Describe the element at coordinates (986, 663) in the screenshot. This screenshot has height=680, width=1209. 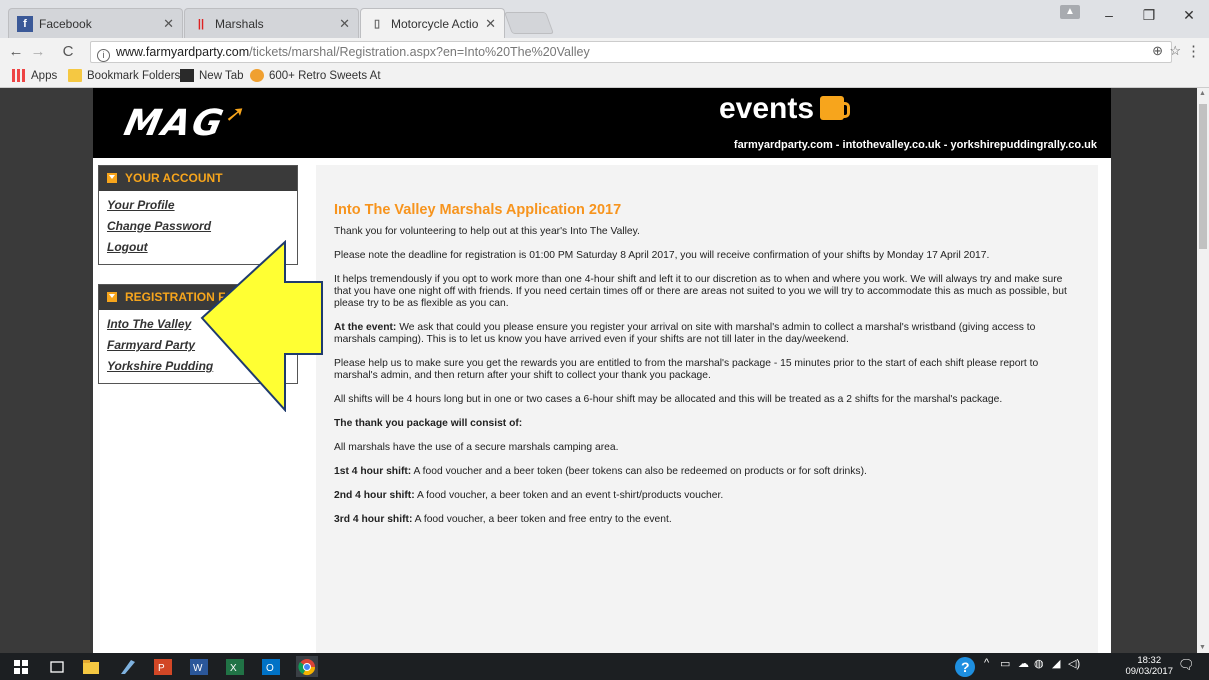
I see `tray-chevron-icon: ^` at that location.